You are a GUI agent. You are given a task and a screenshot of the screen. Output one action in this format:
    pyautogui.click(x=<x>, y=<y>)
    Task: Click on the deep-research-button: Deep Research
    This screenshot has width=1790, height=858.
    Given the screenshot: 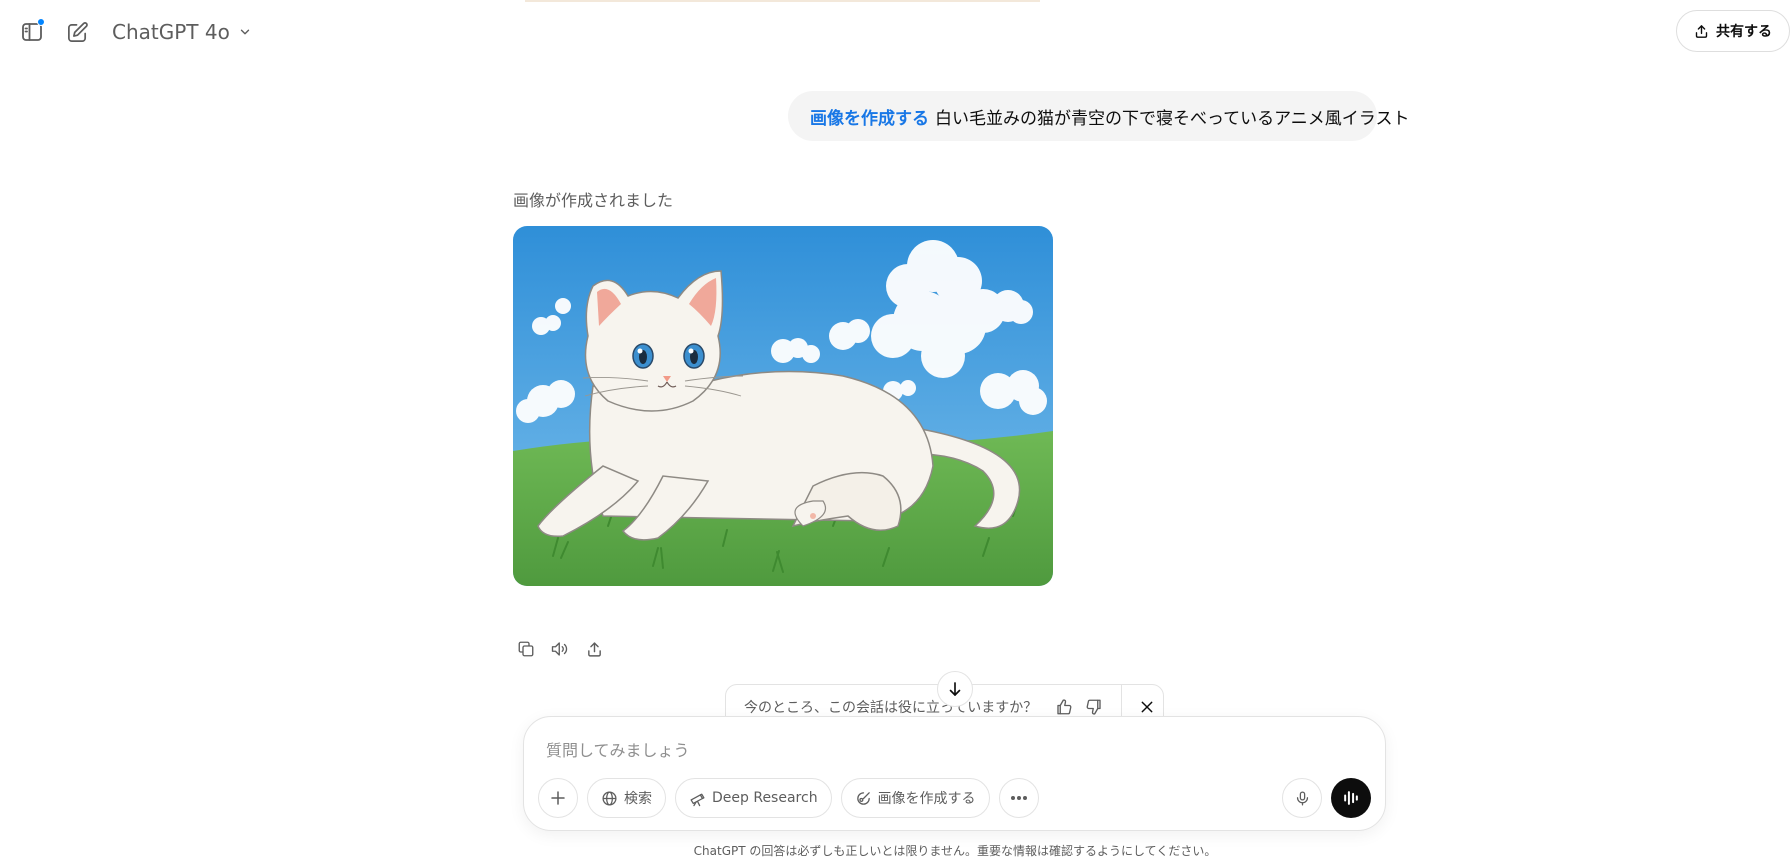 What is the action you would take?
    pyautogui.click(x=753, y=798)
    